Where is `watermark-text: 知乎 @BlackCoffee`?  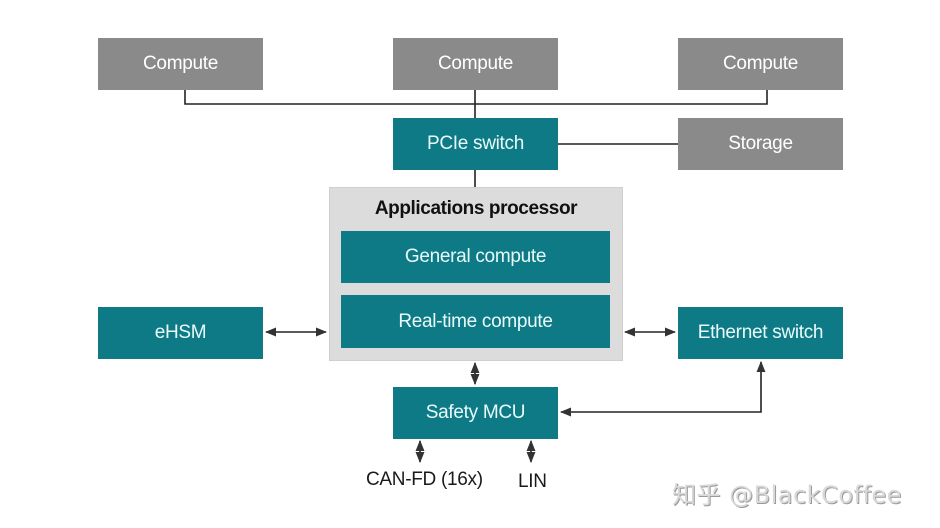
watermark-text: 知乎 @BlackCoffee is located at coordinates (787, 495).